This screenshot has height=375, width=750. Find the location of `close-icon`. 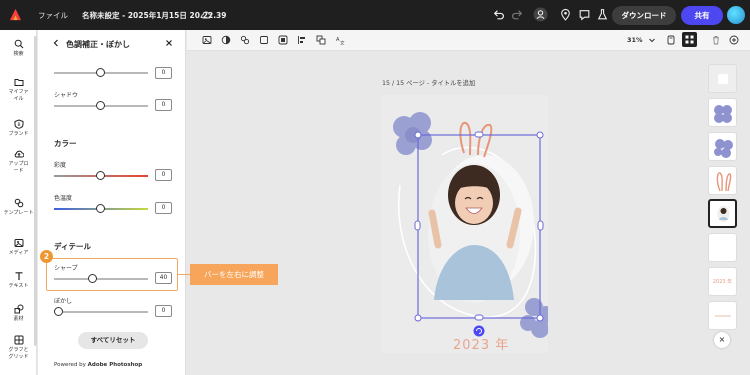

close-icon is located at coordinates (169, 43).